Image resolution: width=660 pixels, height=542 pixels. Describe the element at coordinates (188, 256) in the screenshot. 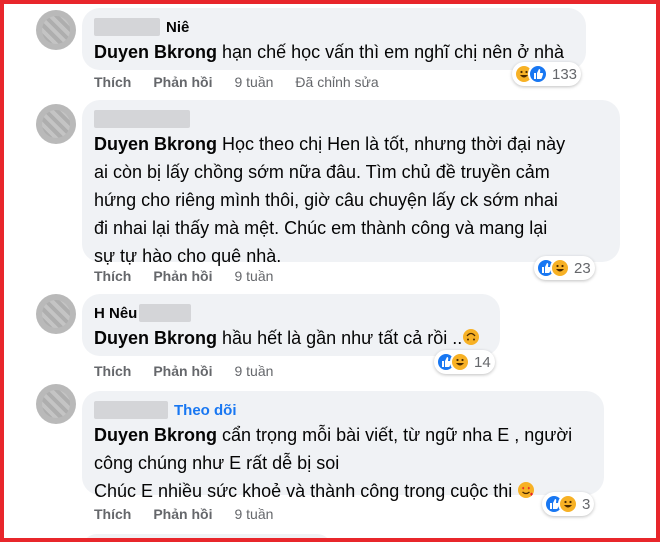

I see `comment-text-line: sự tự hào cho quê nhà.` at that location.